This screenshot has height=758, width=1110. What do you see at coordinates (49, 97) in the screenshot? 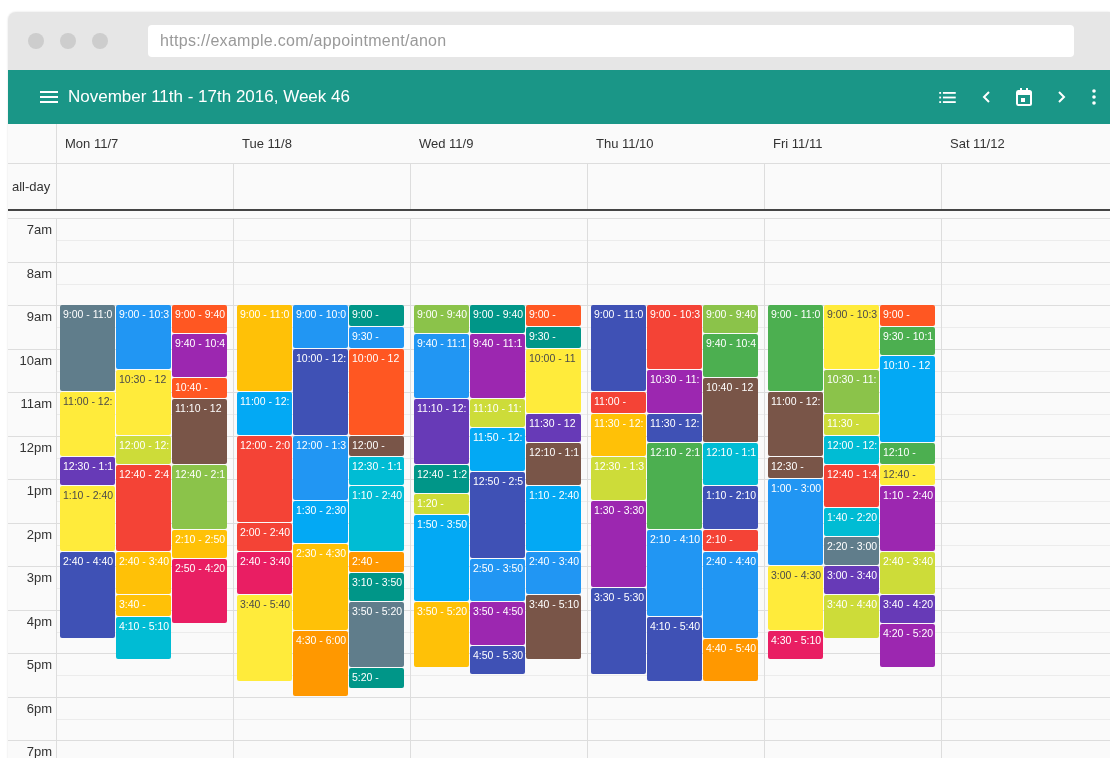
I see `menu-icon` at bounding box center [49, 97].